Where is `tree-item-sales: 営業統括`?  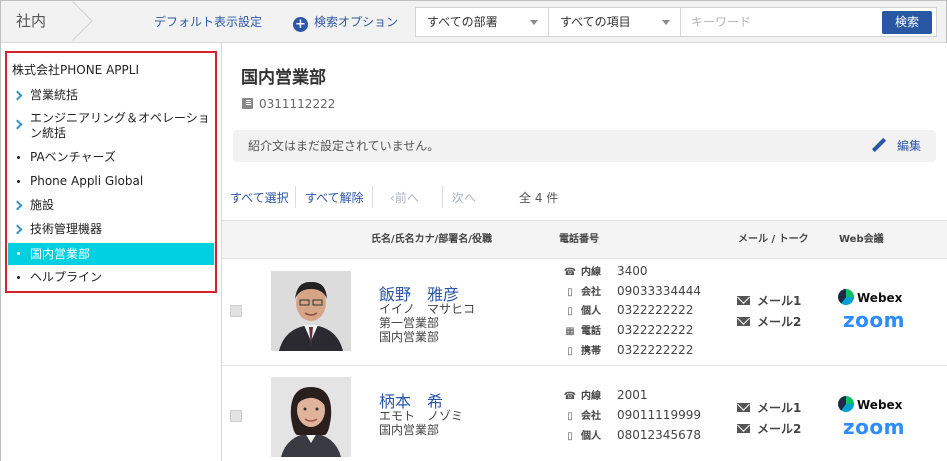 tree-item-sales: 営業統括 is located at coordinates (111, 95).